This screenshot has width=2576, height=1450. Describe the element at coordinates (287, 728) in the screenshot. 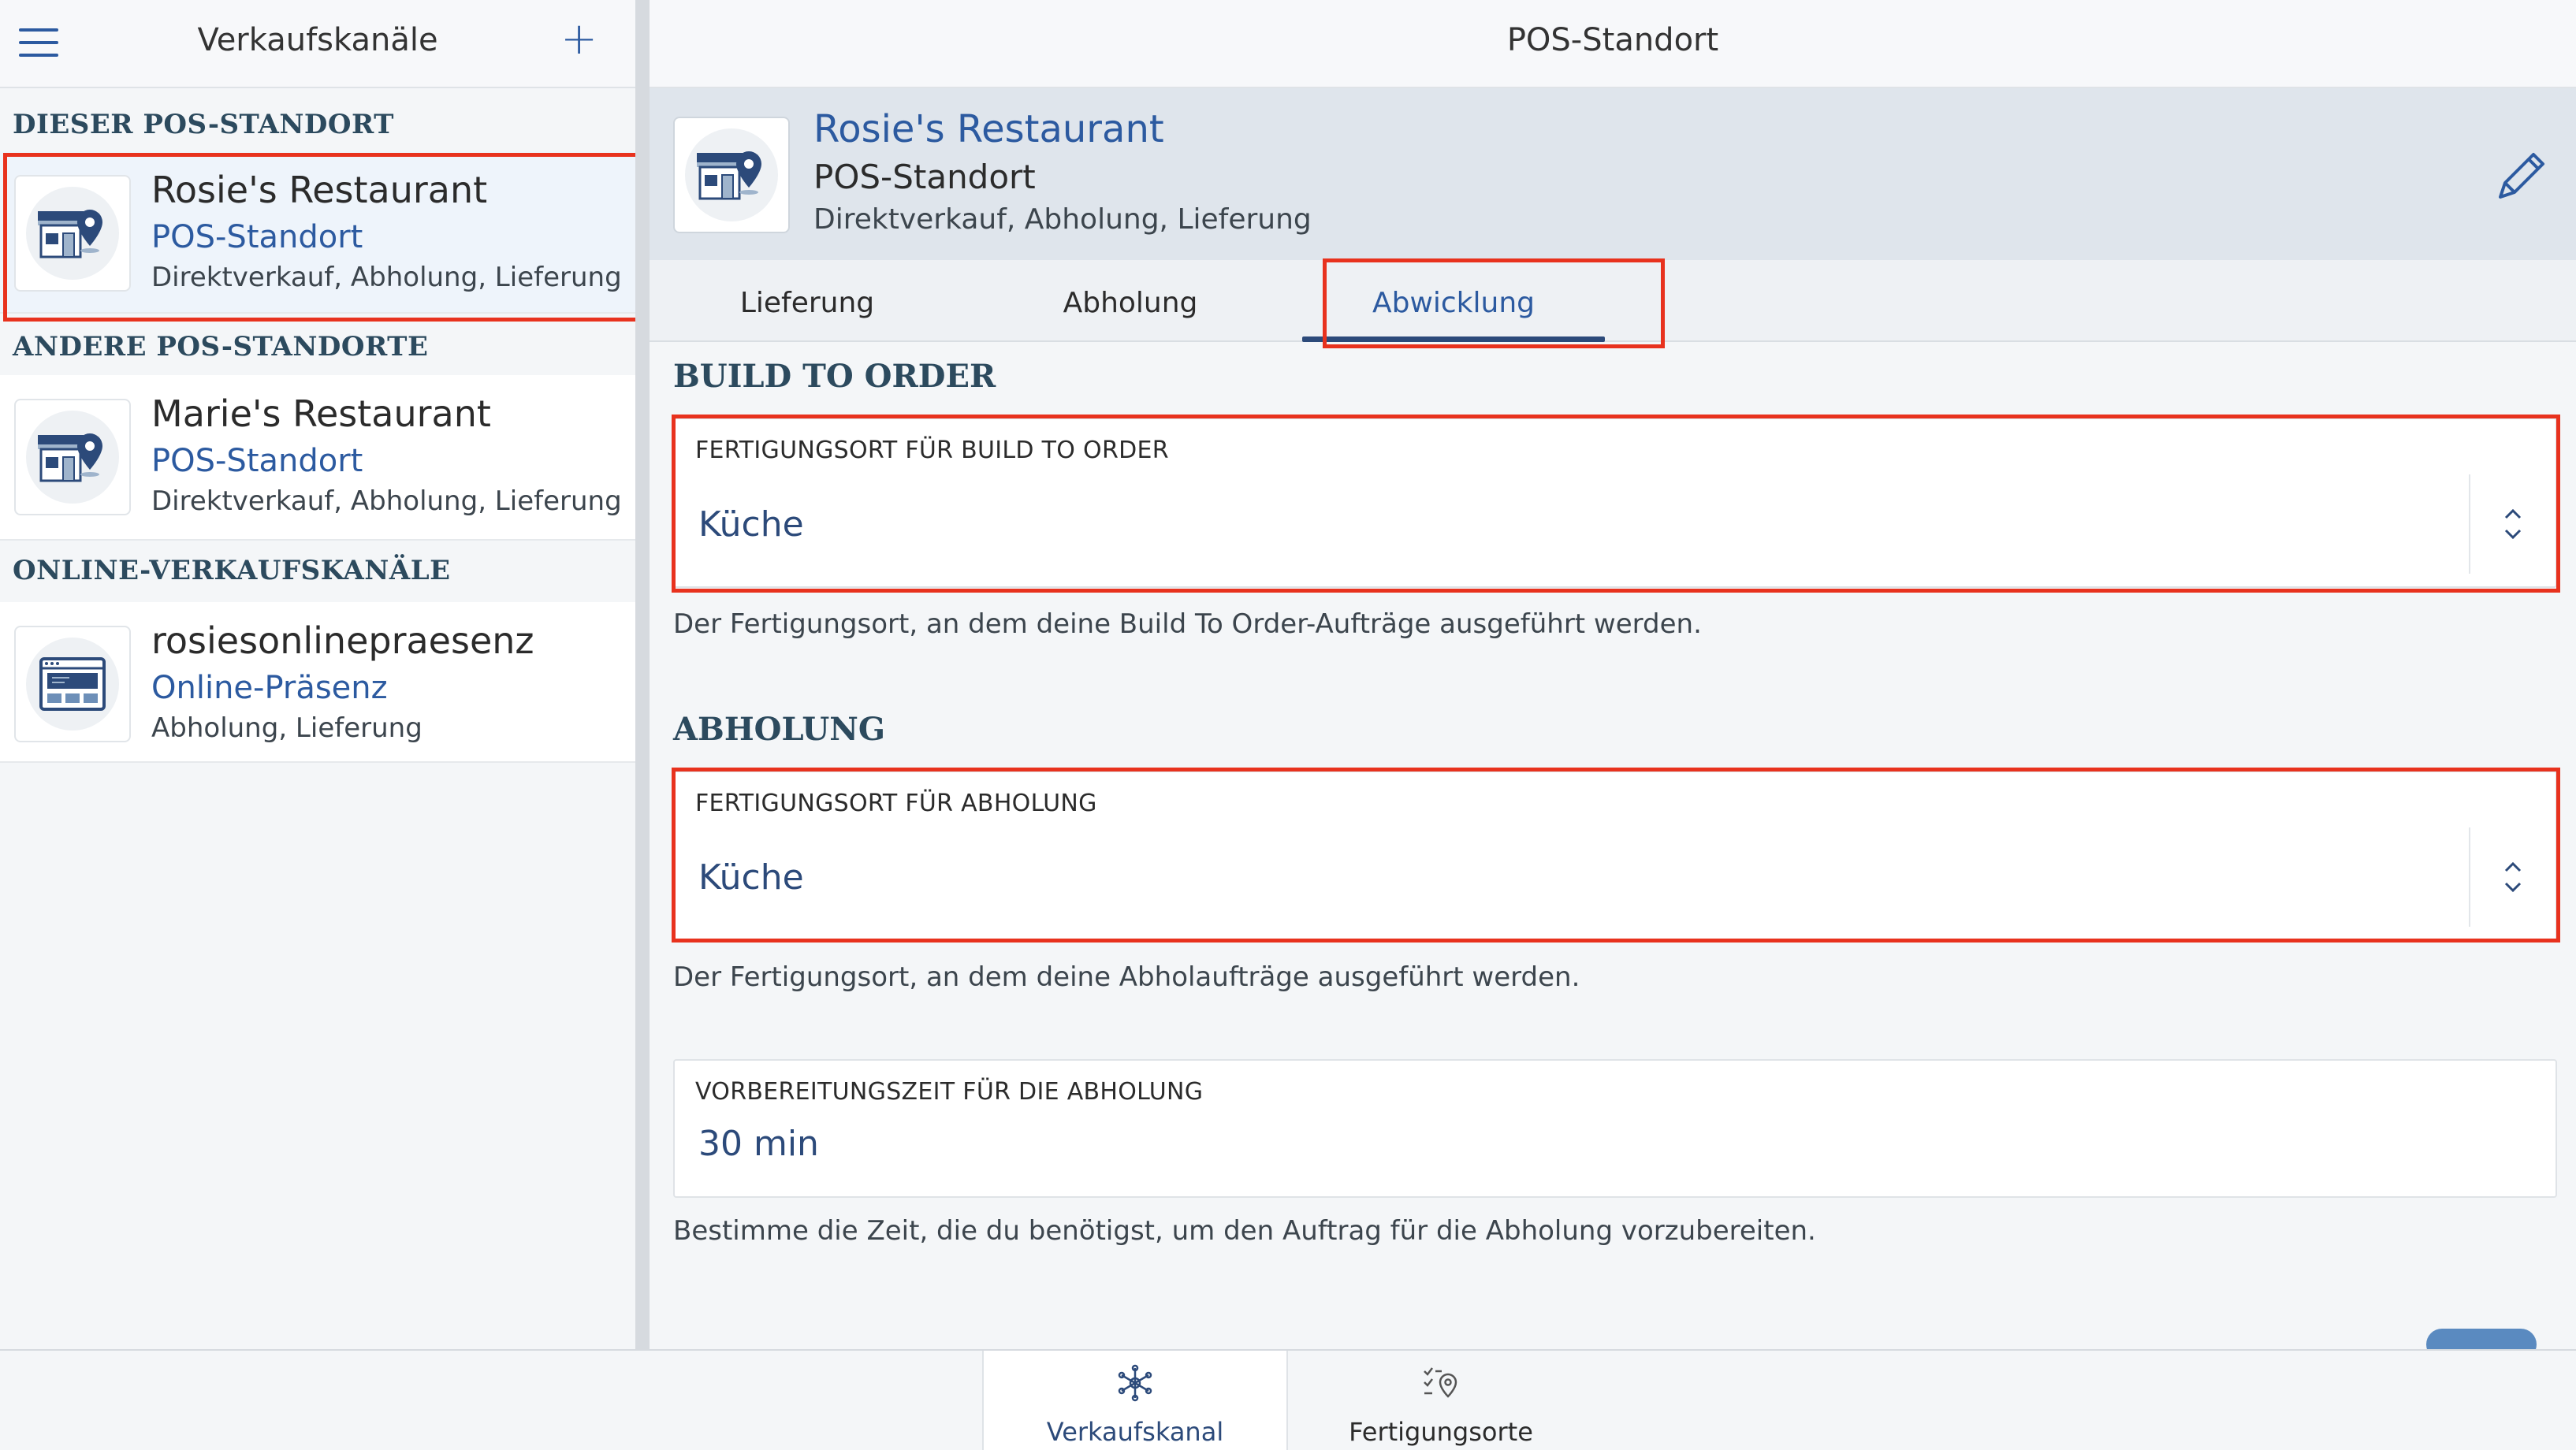

I see `channel-modes: Abholung, Lieferung` at that location.